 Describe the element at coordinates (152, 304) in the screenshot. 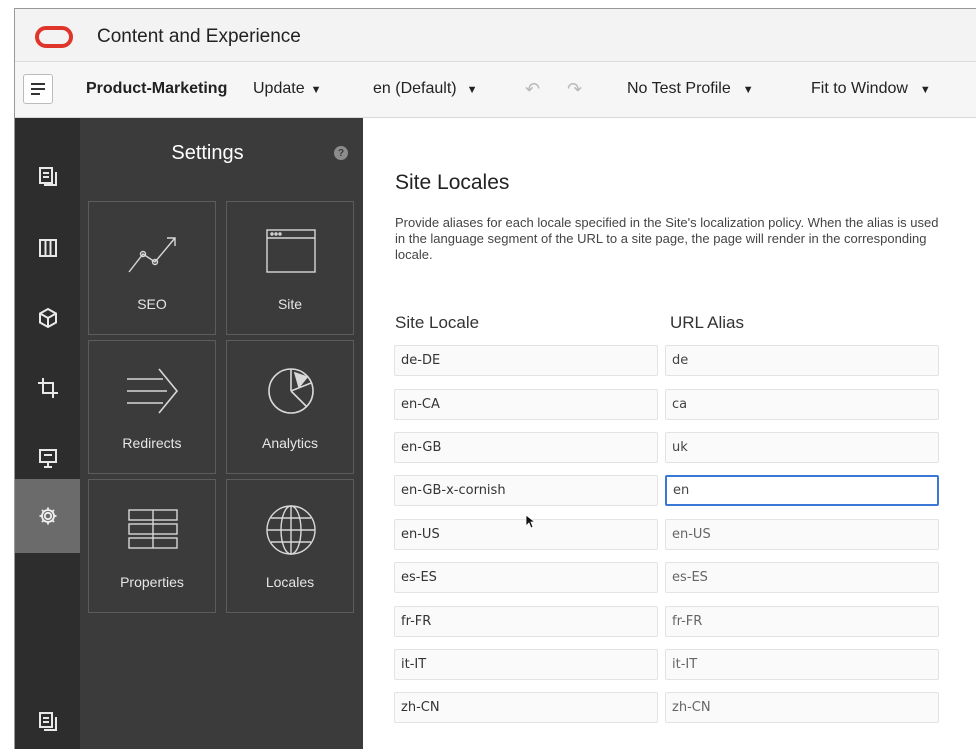

I see `tile-seo-label: SEO` at that location.